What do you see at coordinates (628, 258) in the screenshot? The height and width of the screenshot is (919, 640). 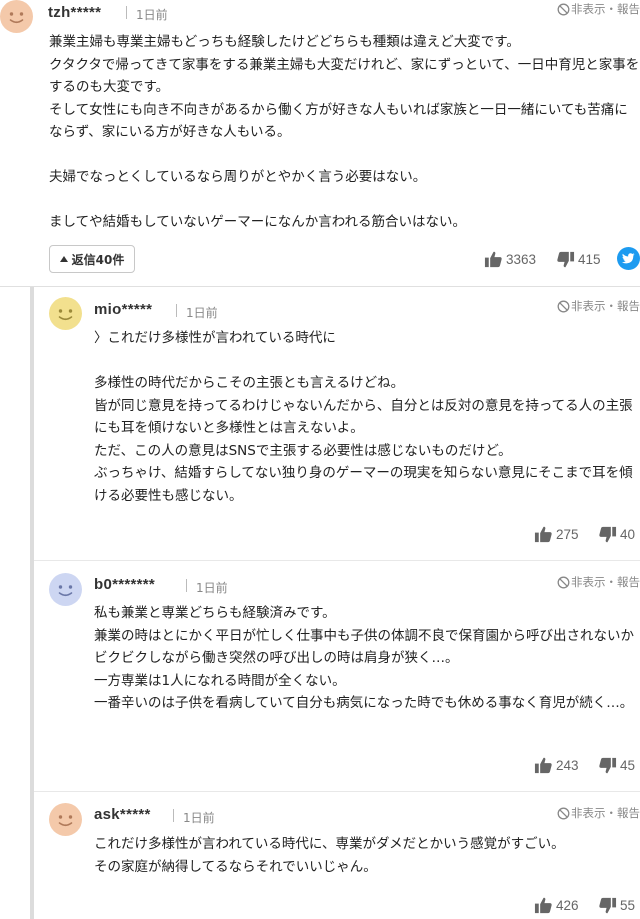 I see `twitter-share-icon` at bounding box center [628, 258].